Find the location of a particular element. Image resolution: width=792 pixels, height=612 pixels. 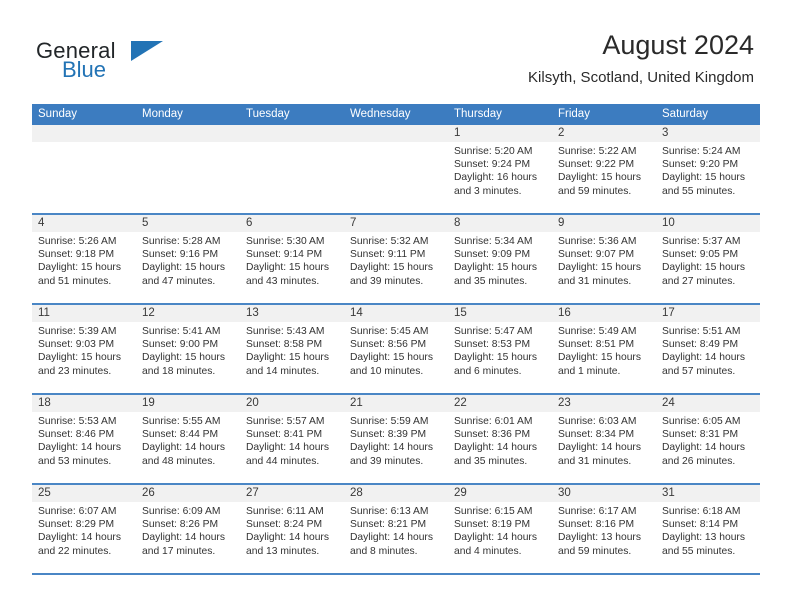

daylight-text-line1: Daylight: 16 hours is located at coordinates (495, 178).